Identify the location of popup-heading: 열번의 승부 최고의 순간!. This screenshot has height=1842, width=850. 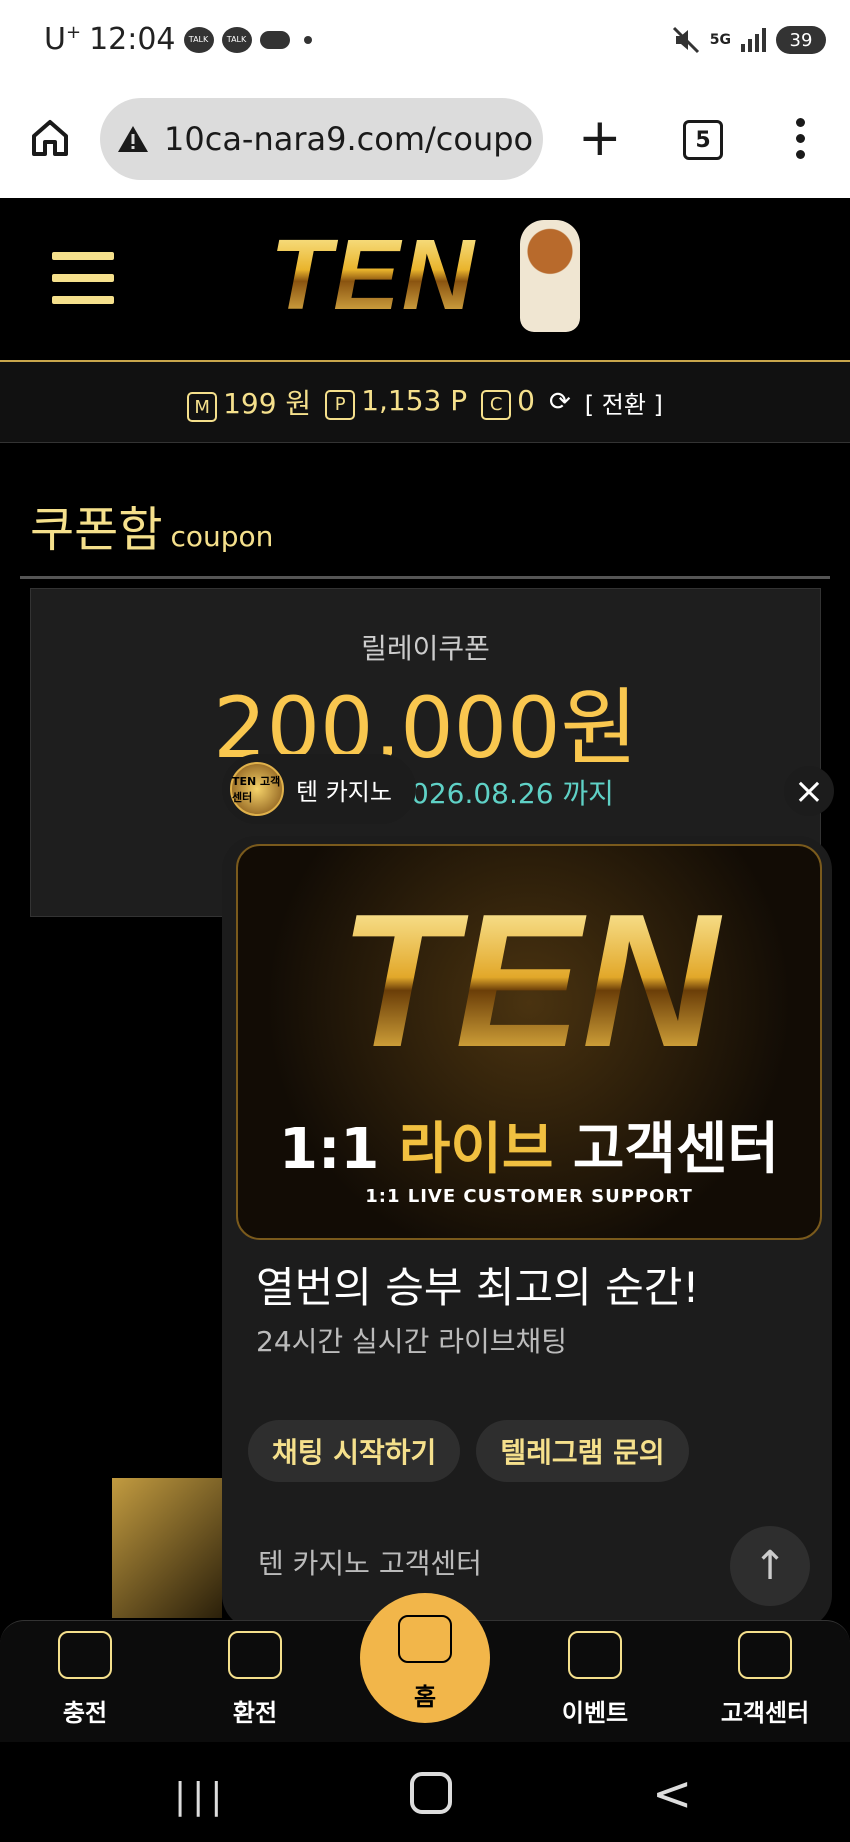
(478, 1287).